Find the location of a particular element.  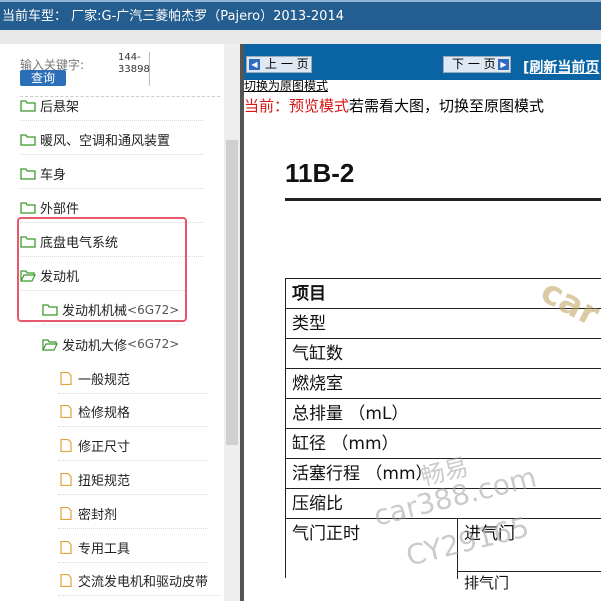

current-model-title: 当前车型： 厂家:G-广汽三菱帕杰罗（Pajero）2013-2014 is located at coordinates (173, 16).